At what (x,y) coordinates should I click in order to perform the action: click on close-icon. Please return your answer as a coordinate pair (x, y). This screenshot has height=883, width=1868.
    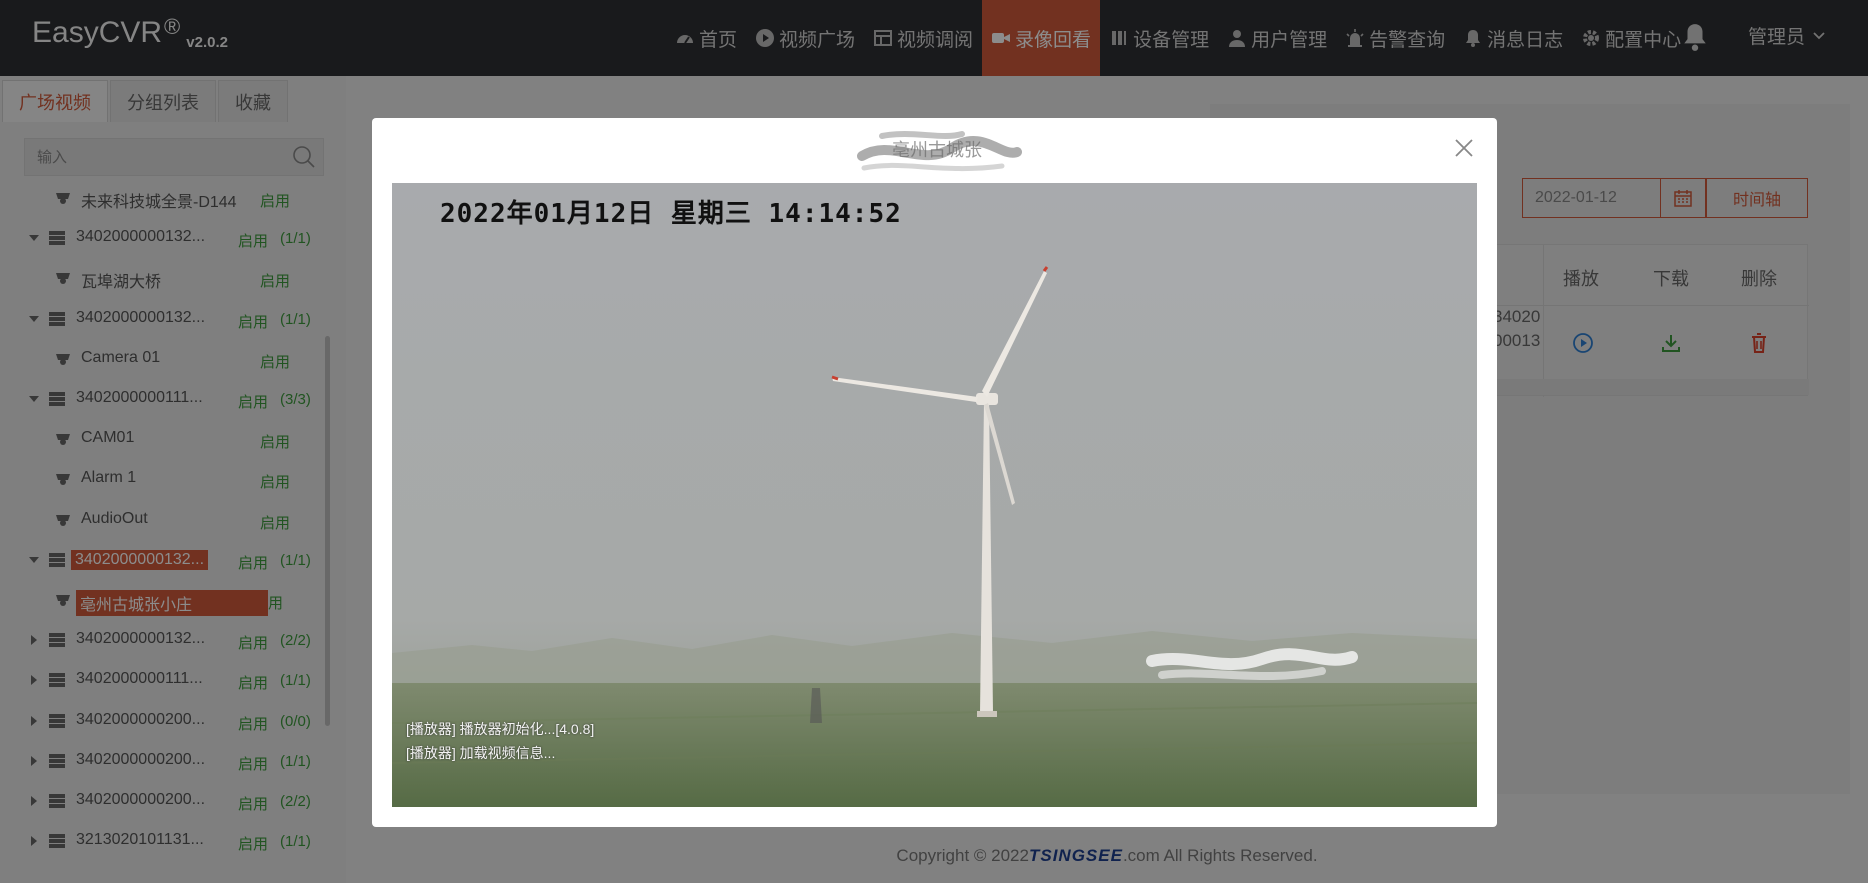
    Looking at the image, I should click on (1464, 148).